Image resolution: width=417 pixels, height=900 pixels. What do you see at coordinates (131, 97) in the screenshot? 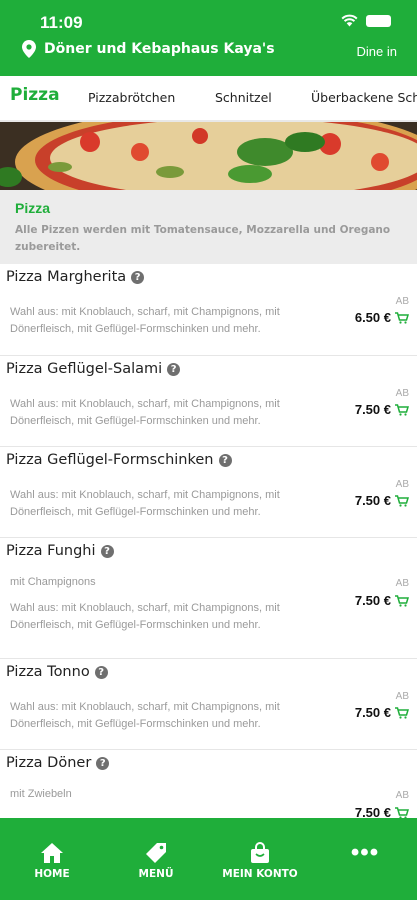
I see `tab-pizzabroetchen: Pizzabrötchen` at bounding box center [131, 97].